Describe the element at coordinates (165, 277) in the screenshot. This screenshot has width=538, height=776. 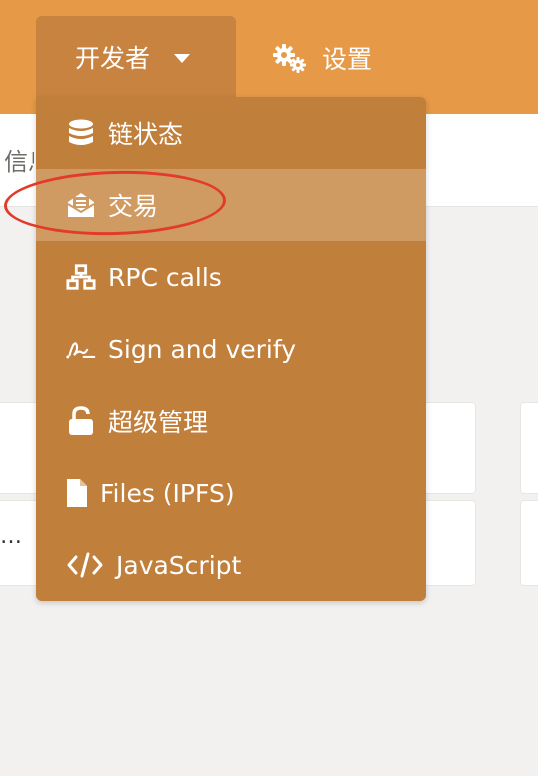
I see `menu-item-label: RPC calls` at that location.